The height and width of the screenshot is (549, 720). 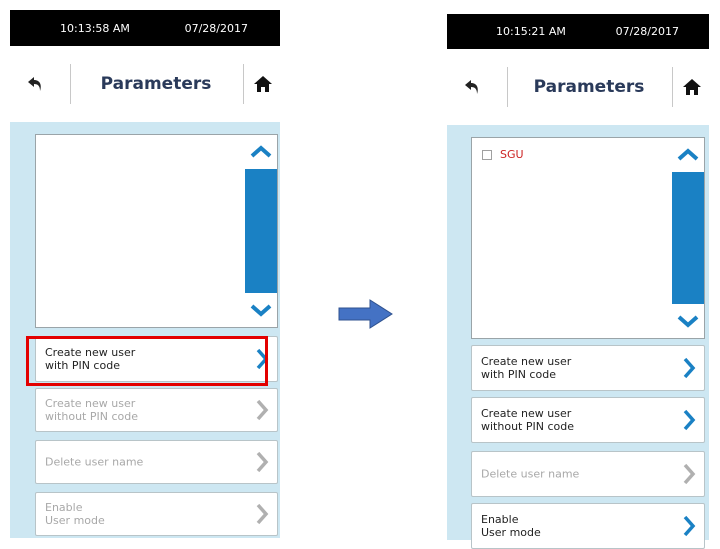 I want to click on status-time: 10:15:21 AM, so click(x=531, y=31).